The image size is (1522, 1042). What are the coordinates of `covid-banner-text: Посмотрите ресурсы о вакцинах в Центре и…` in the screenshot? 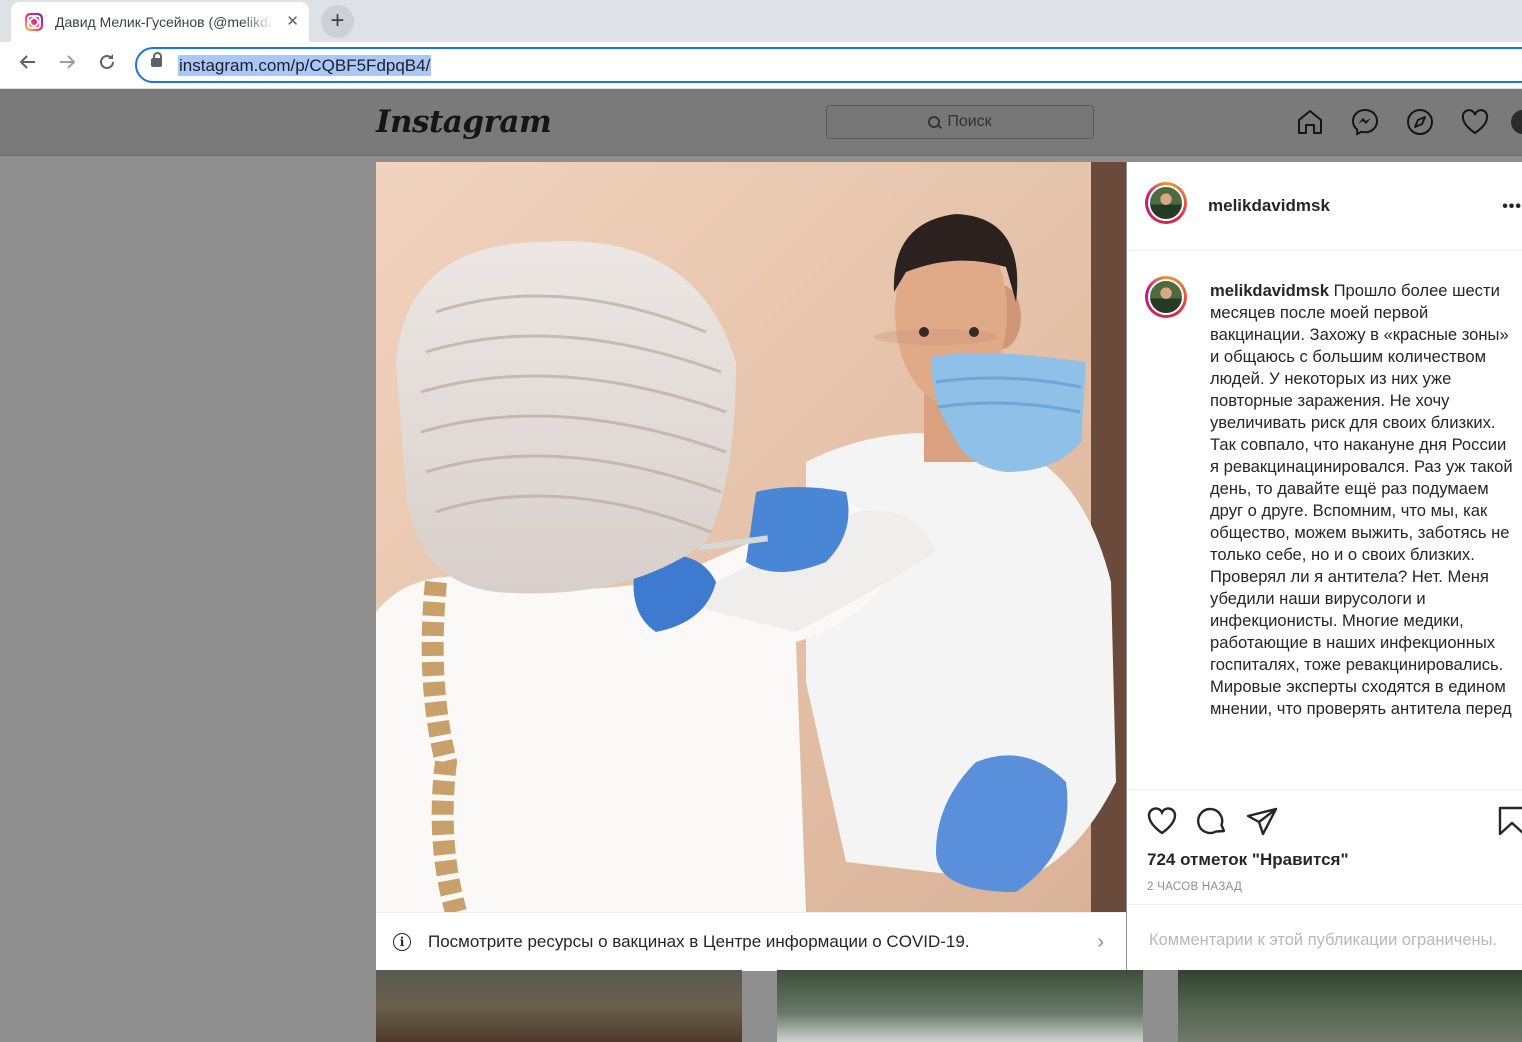 It's located at (699, 941).